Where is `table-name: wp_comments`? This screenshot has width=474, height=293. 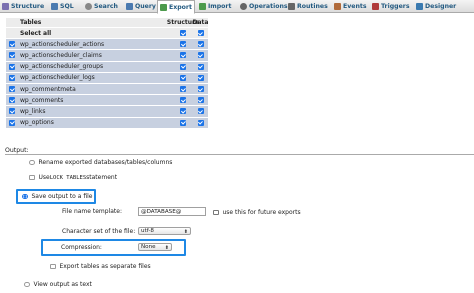
table-name: wp_comments is located at coordinates (42, 100).